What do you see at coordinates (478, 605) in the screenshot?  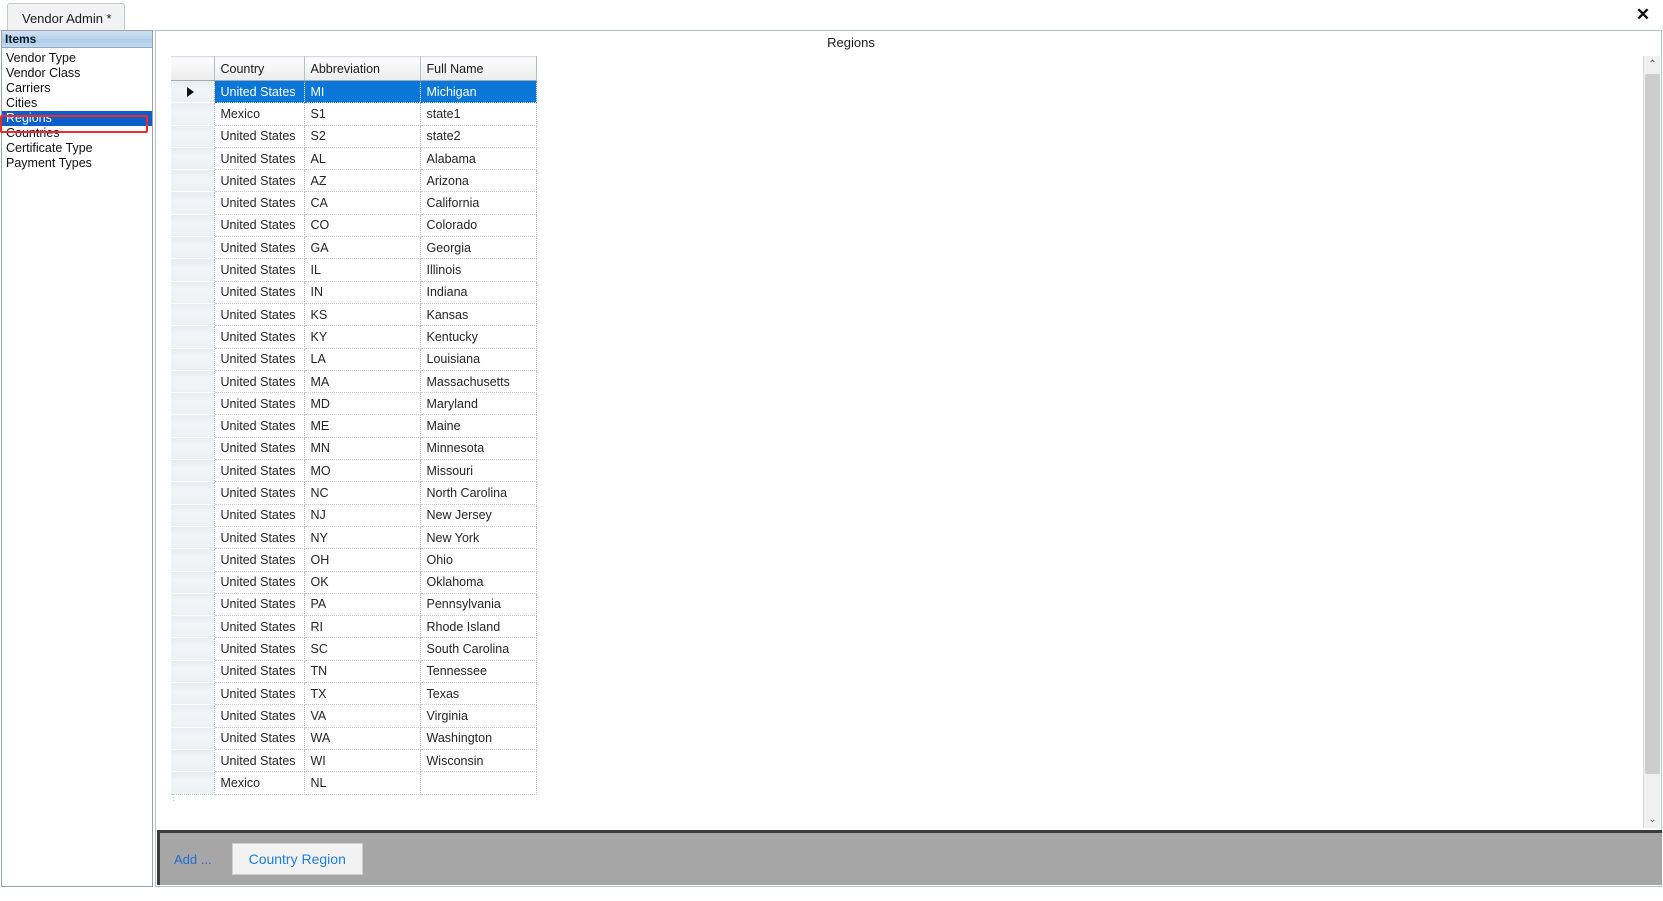 I see `cell-full-name: Pennsylvania` at bounding box center [478, 605].